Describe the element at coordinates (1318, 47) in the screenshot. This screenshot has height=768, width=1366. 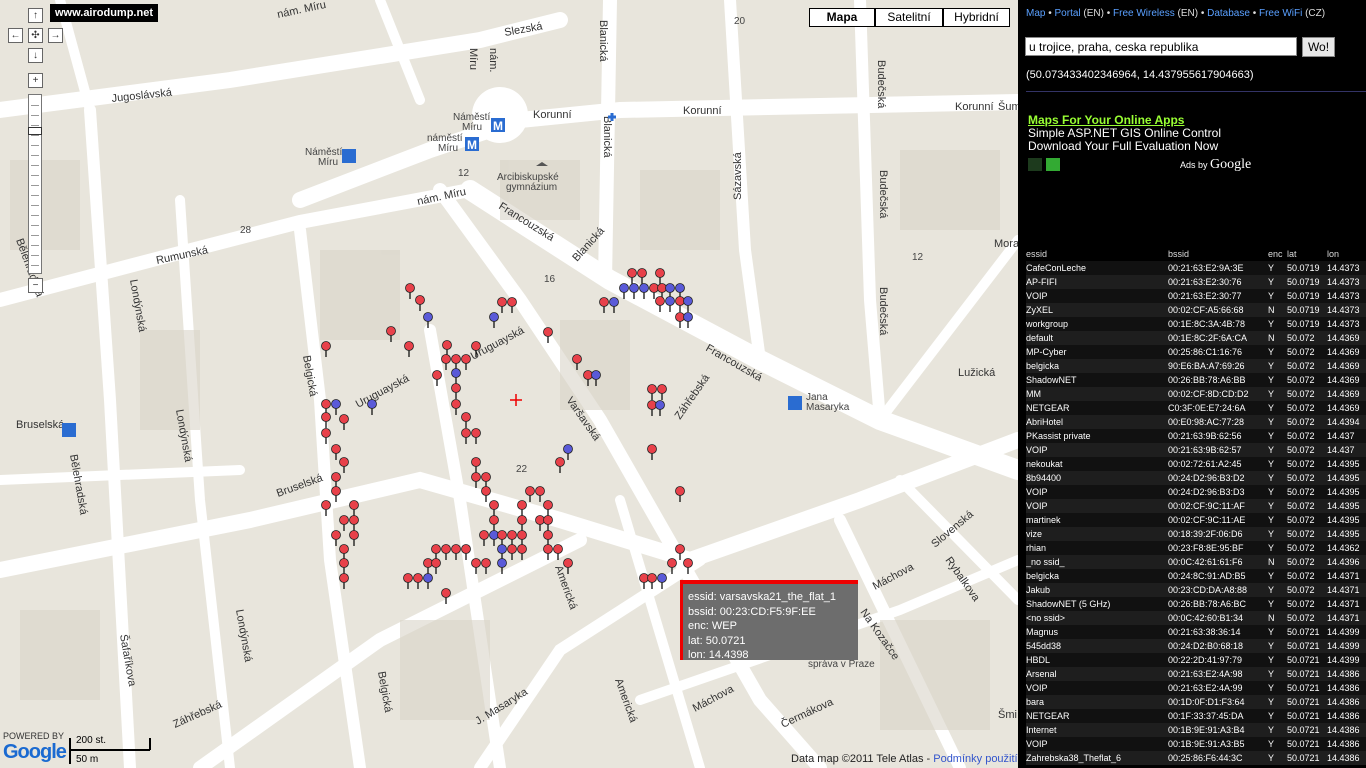
I see `search-button: Wo!` at that location.